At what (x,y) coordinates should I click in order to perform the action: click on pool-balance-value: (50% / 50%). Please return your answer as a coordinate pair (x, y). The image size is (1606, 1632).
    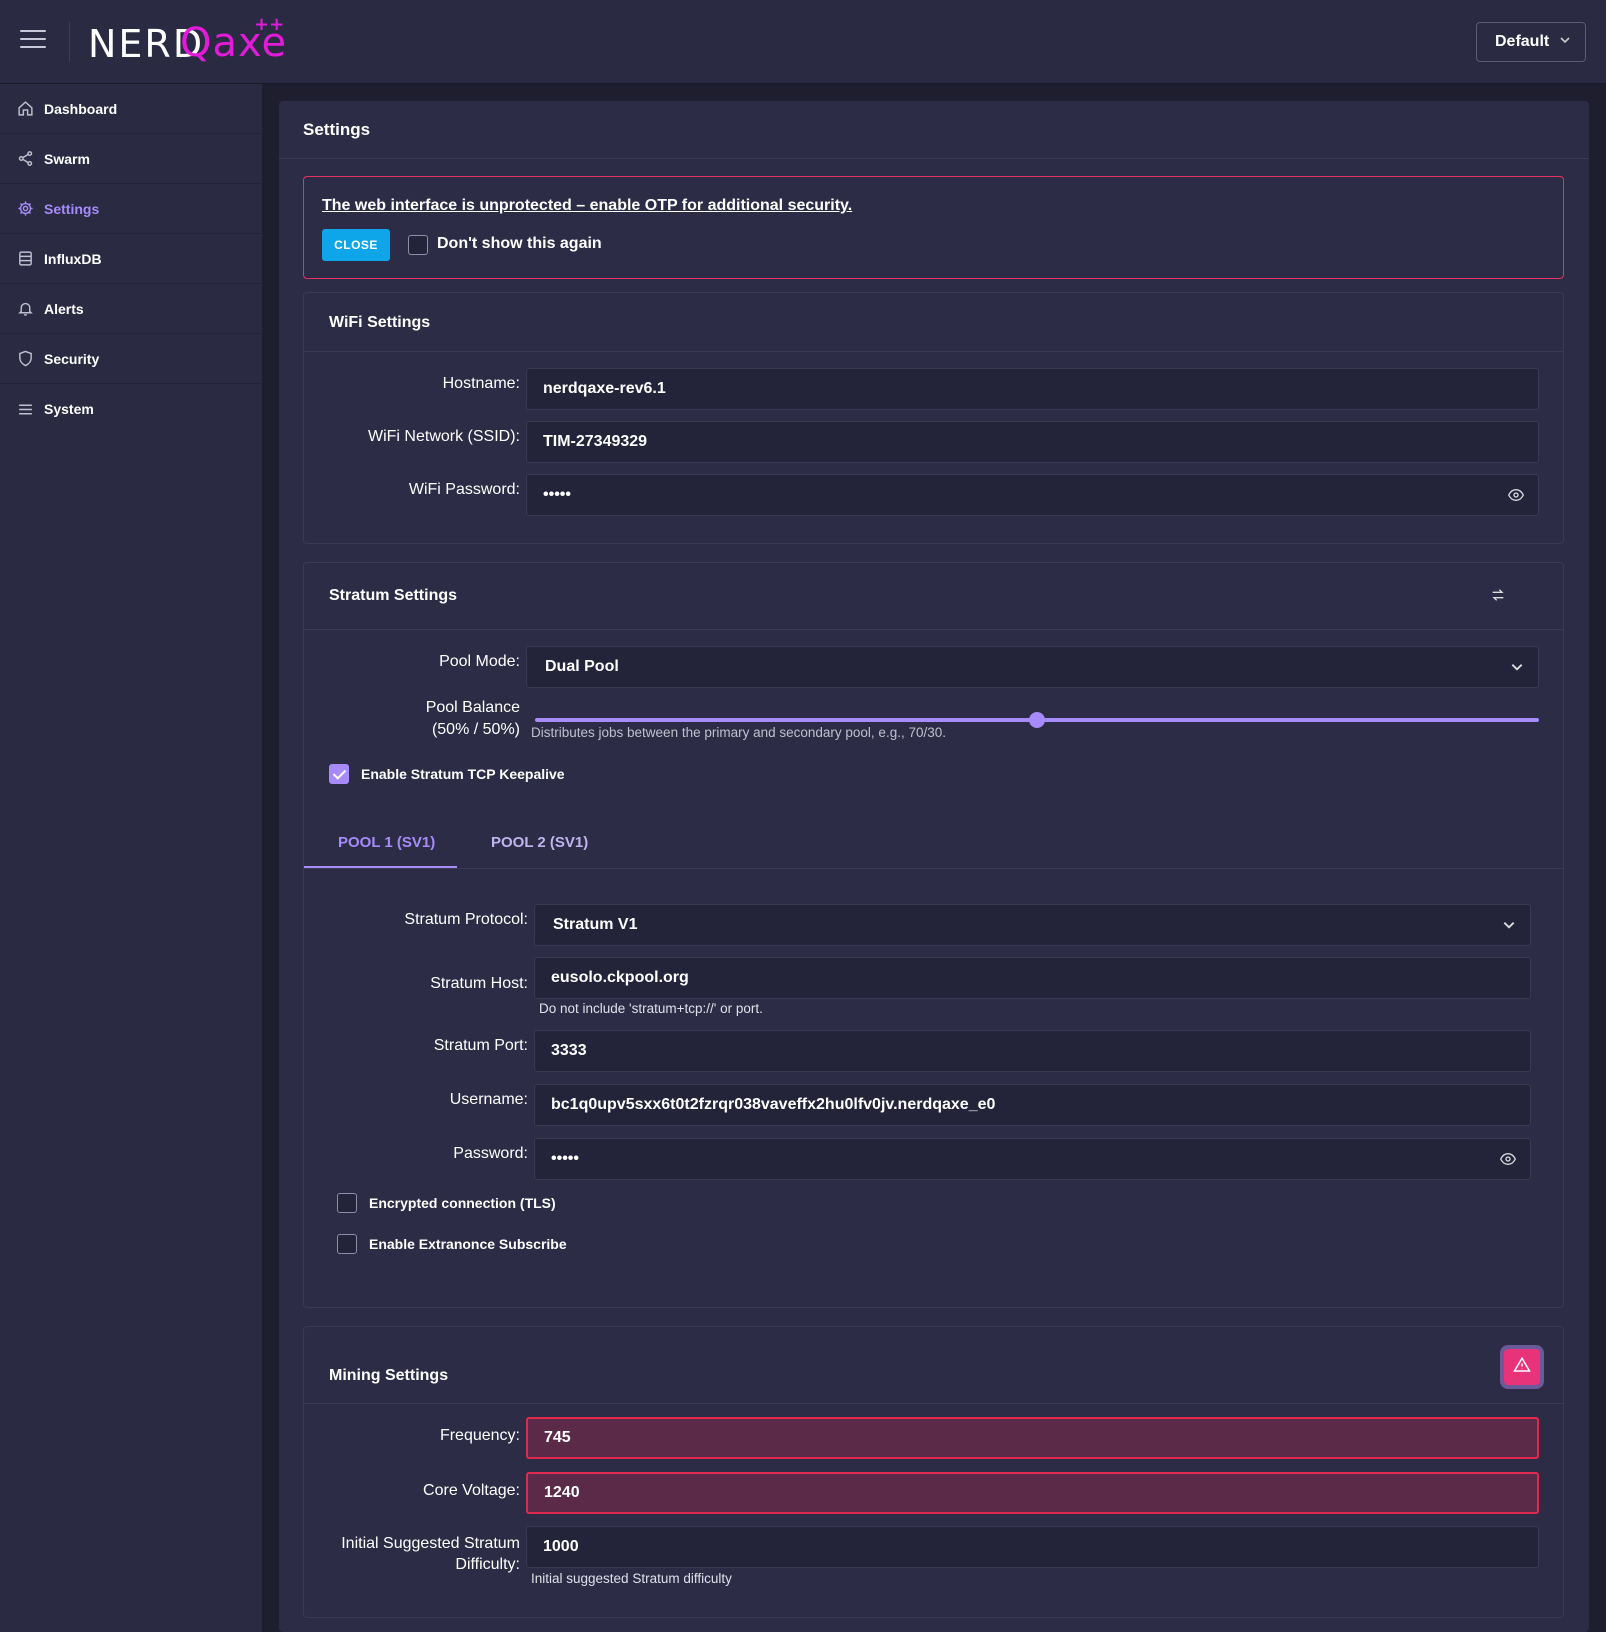
    Looking at the image, I should click on (475, 729).